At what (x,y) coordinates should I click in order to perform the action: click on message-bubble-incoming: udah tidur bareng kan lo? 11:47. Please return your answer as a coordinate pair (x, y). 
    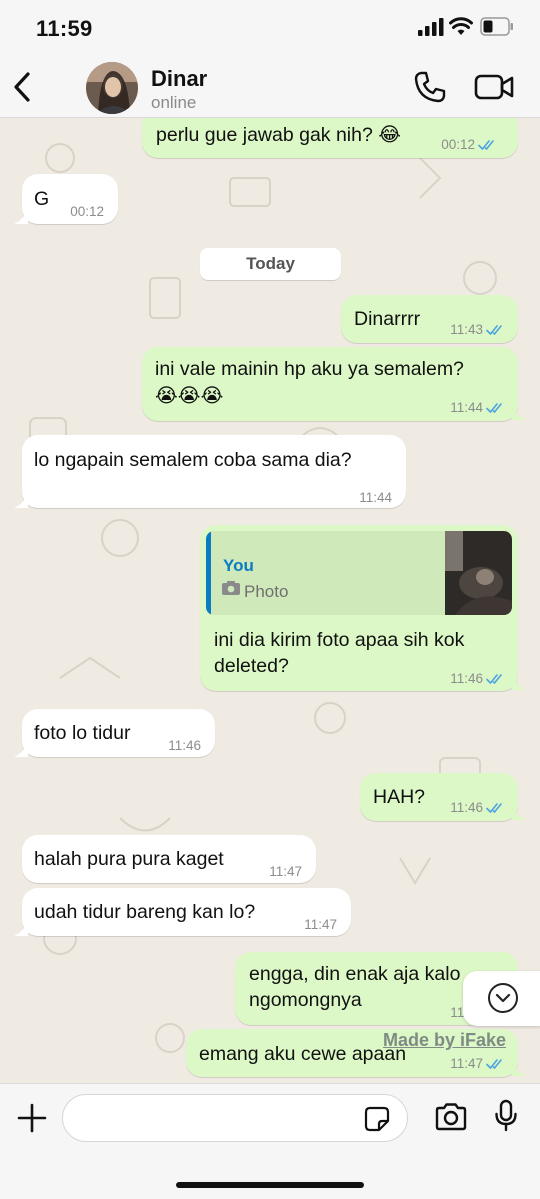
    Looking at the image, I should click on (186, 912).